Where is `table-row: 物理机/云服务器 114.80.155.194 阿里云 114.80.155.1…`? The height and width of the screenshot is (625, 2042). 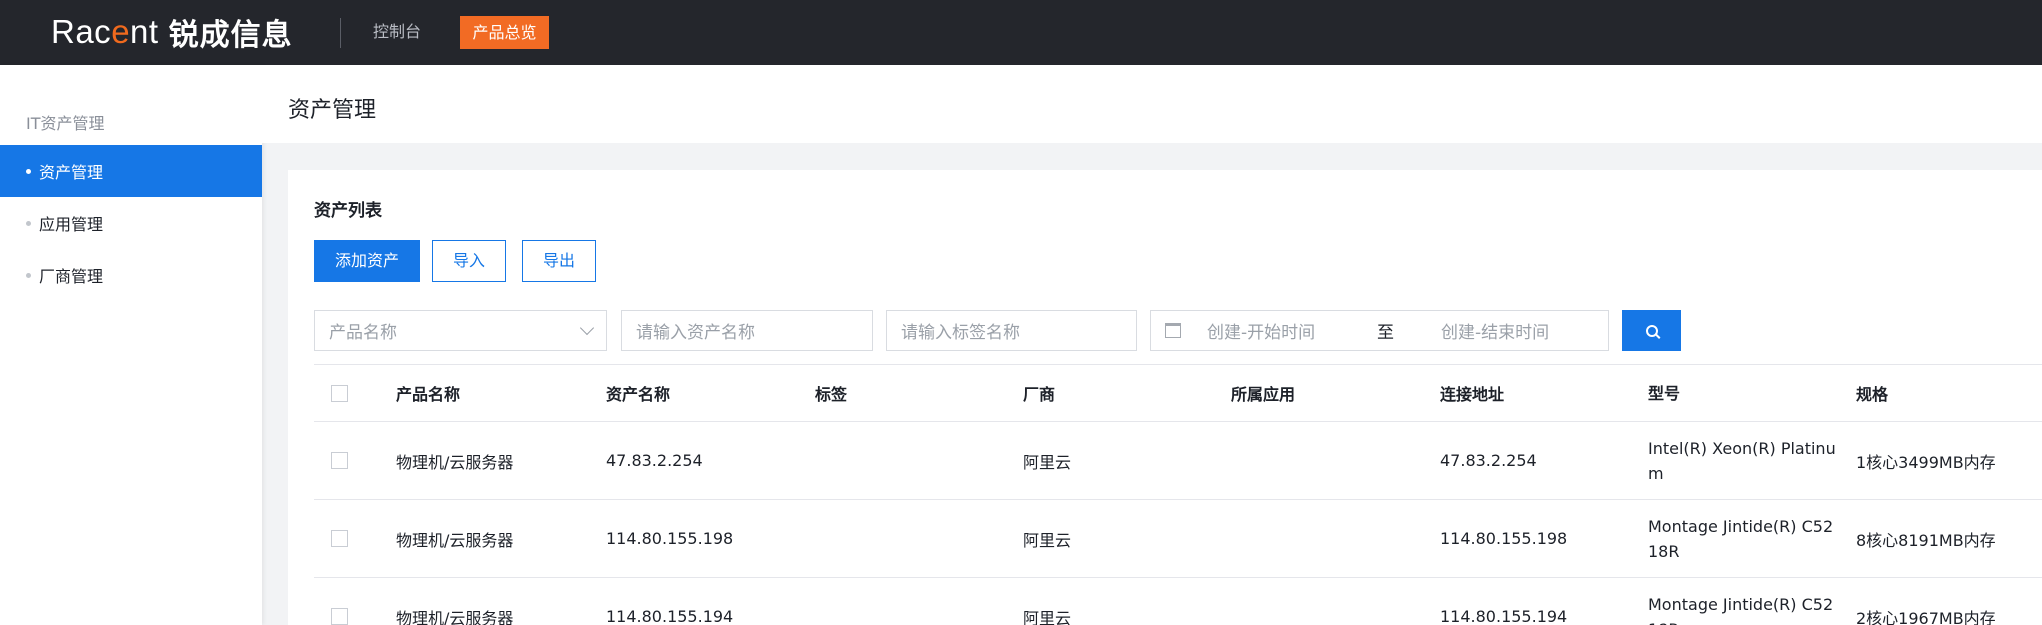
table-row: 物理机/云服务器 114.80.155.194 阿里云 114.80.155.1… is located at coordinates (1178, 601).